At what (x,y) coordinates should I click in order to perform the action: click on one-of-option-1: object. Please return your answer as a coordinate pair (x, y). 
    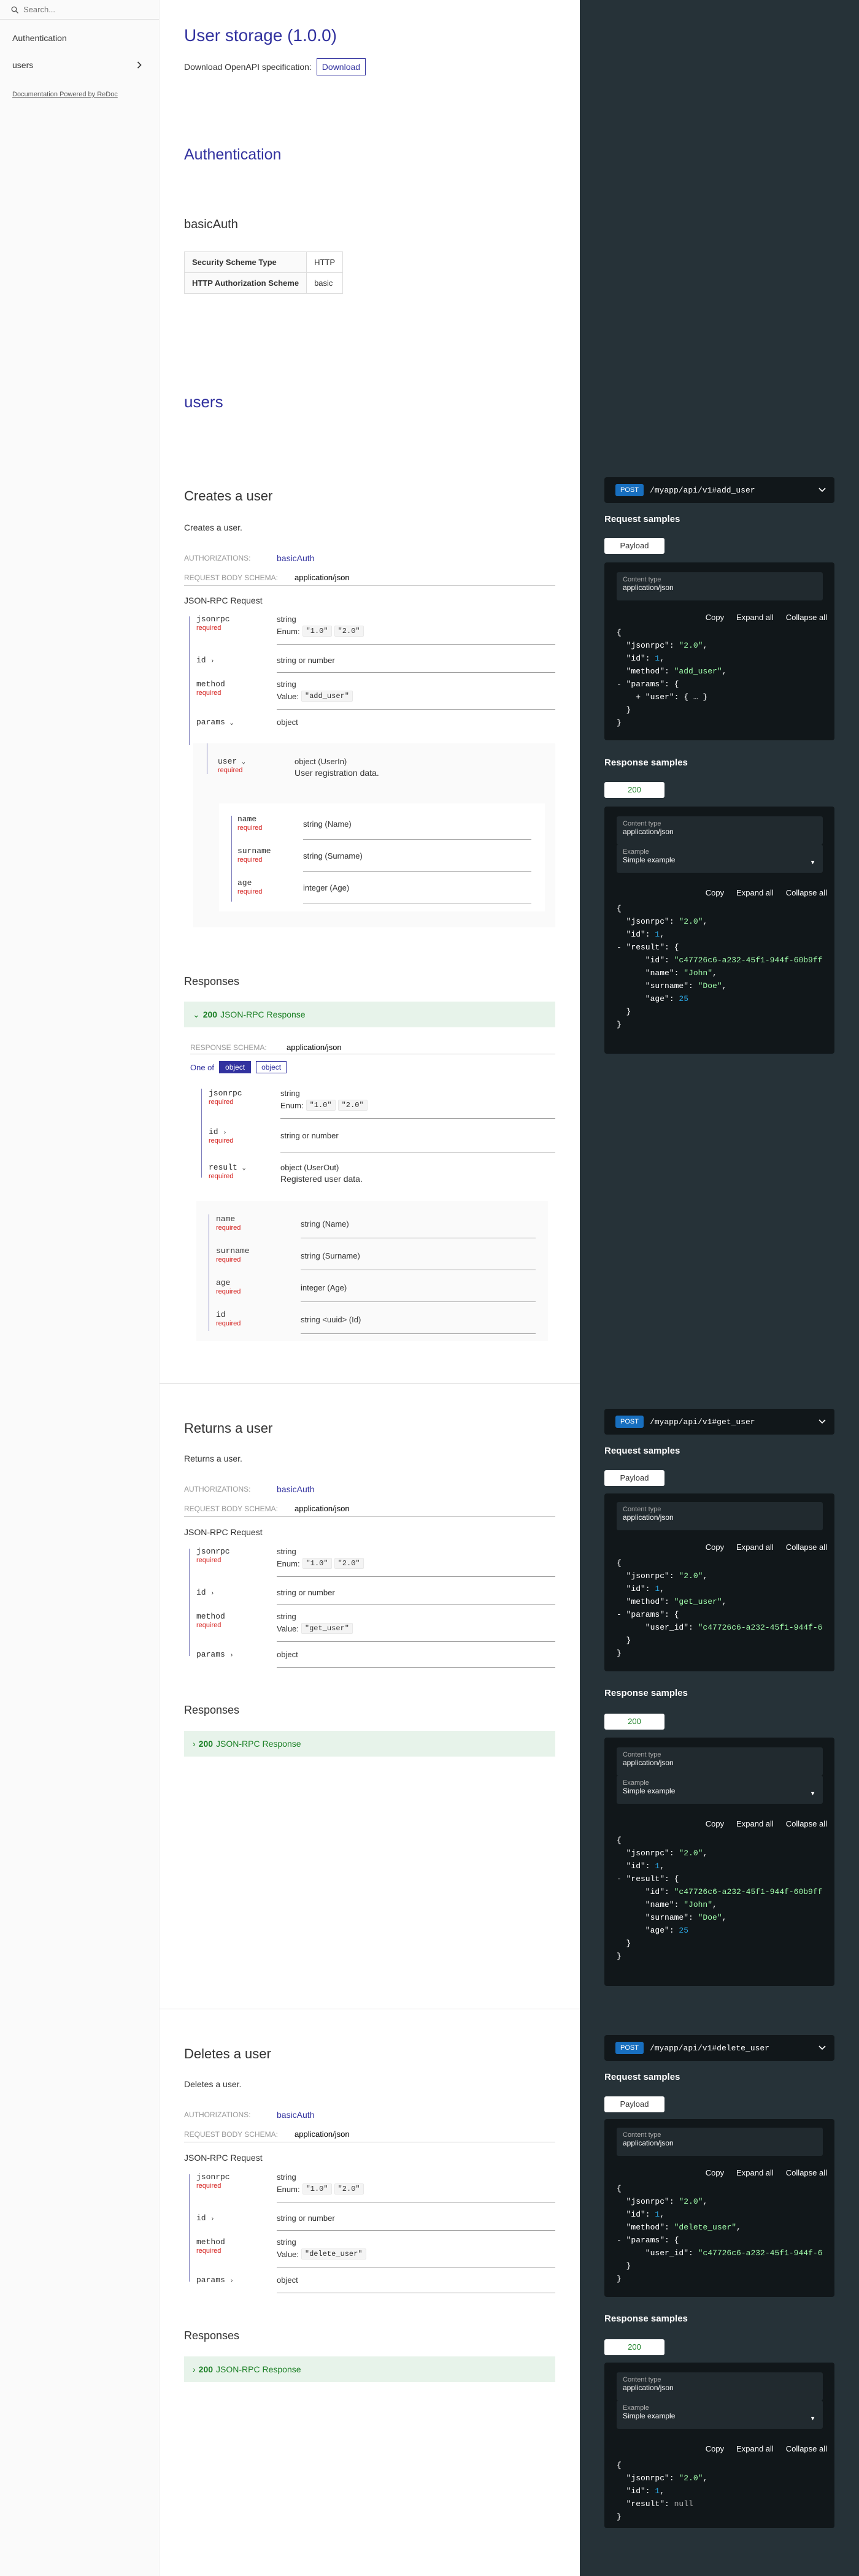
    Looking at the image, I should click on (235, 1067).